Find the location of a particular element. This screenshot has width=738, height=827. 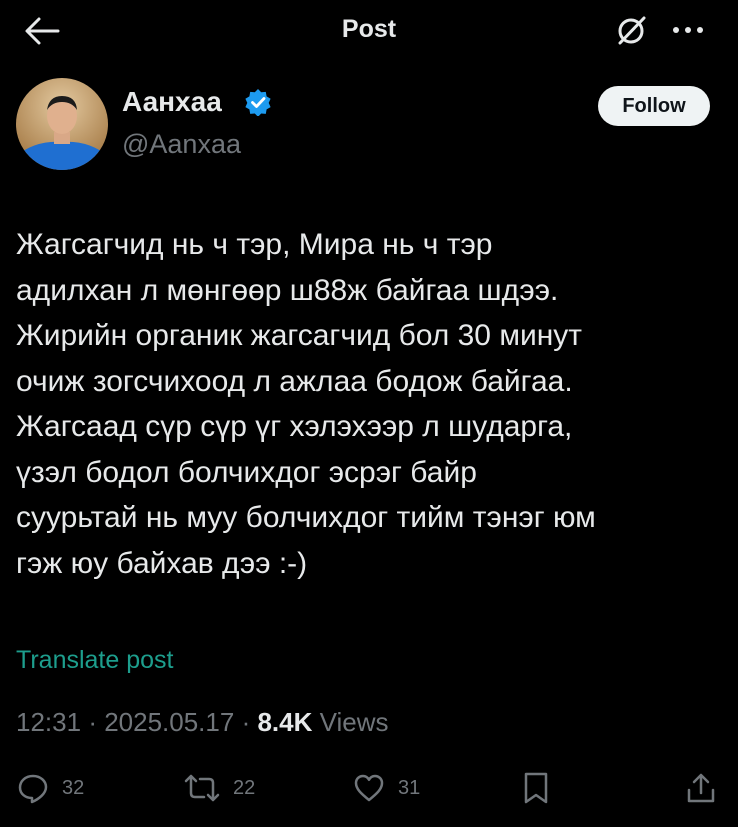

share-button is located at coordinates (701, 788).